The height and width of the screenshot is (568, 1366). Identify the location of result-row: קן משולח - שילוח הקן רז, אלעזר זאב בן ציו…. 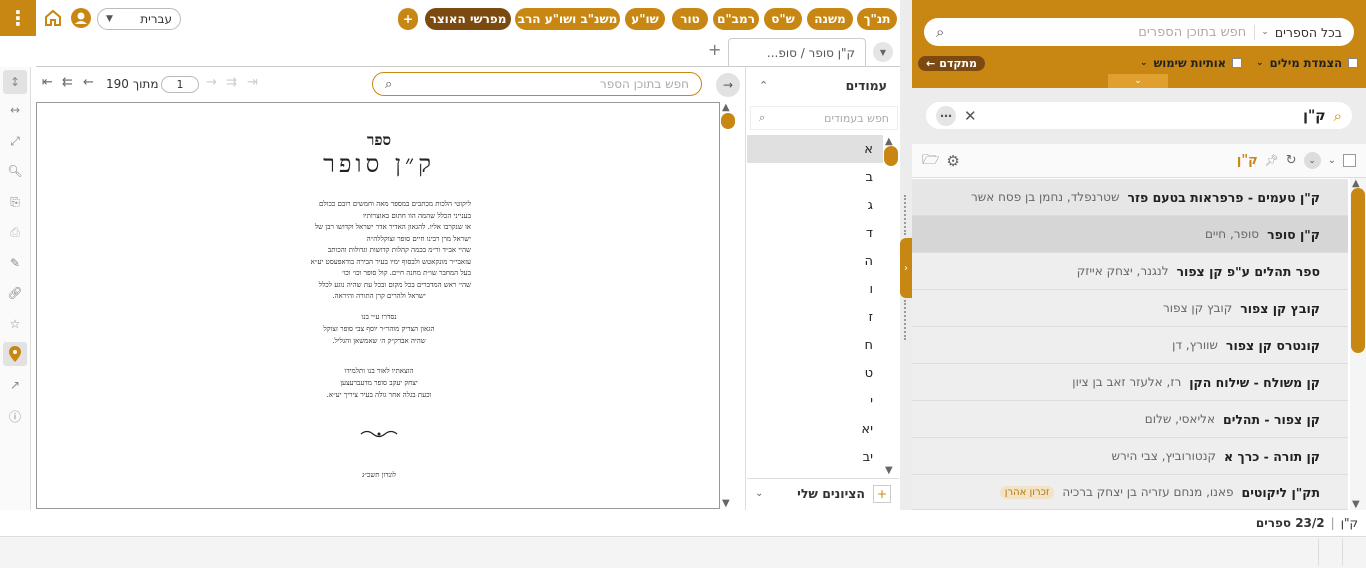
(1130, 382).